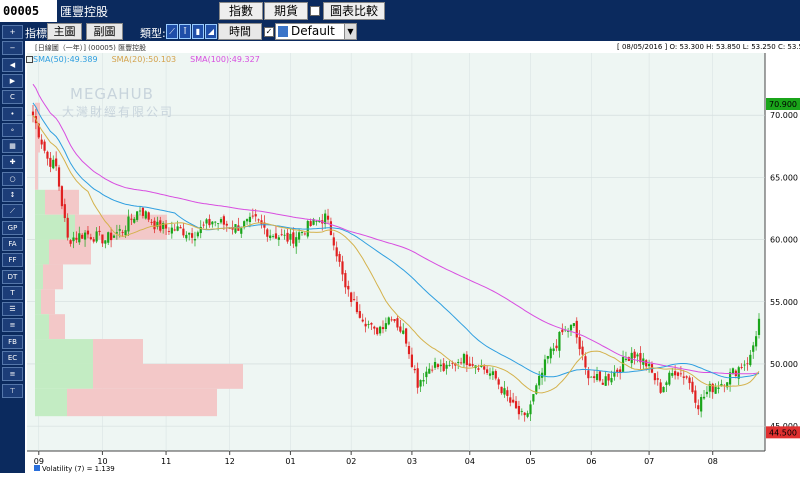 The width and height of the screenshot is (800, 477). What do you see at coordinates (12, 227) in the screenshot?
I see `tool-gp-icon: GP` at bounding box center [12, 227].